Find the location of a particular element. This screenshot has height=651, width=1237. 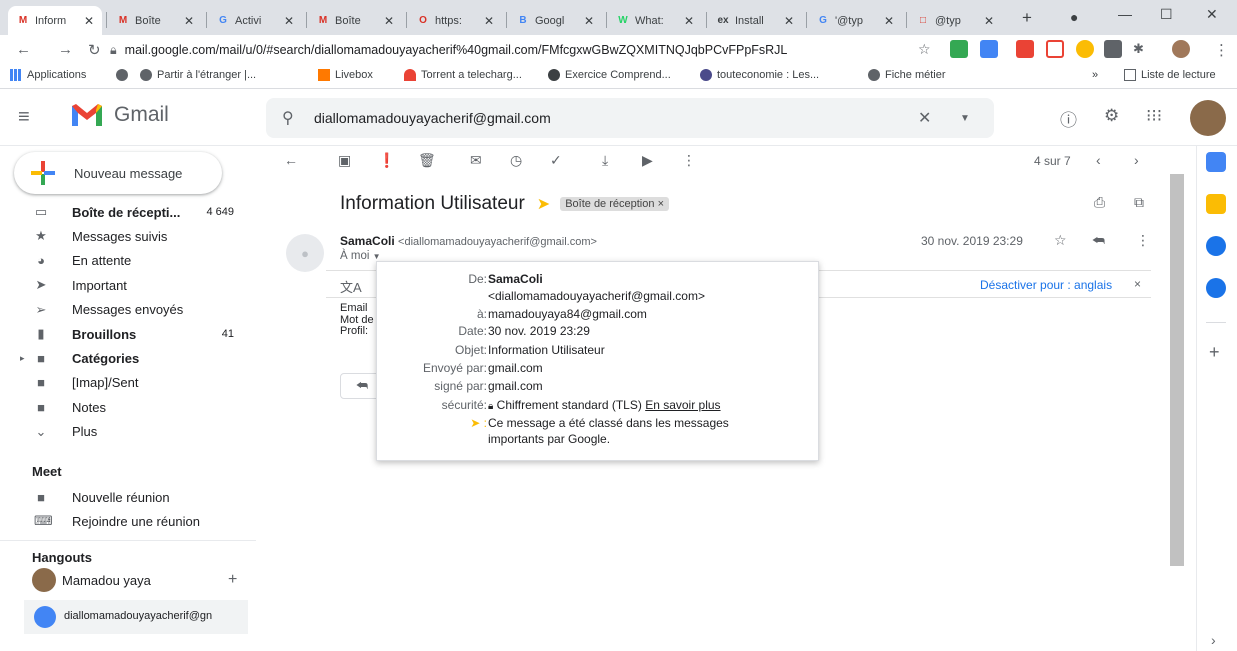

back-to-list-icon: ← is located at coordinates (291, 160).